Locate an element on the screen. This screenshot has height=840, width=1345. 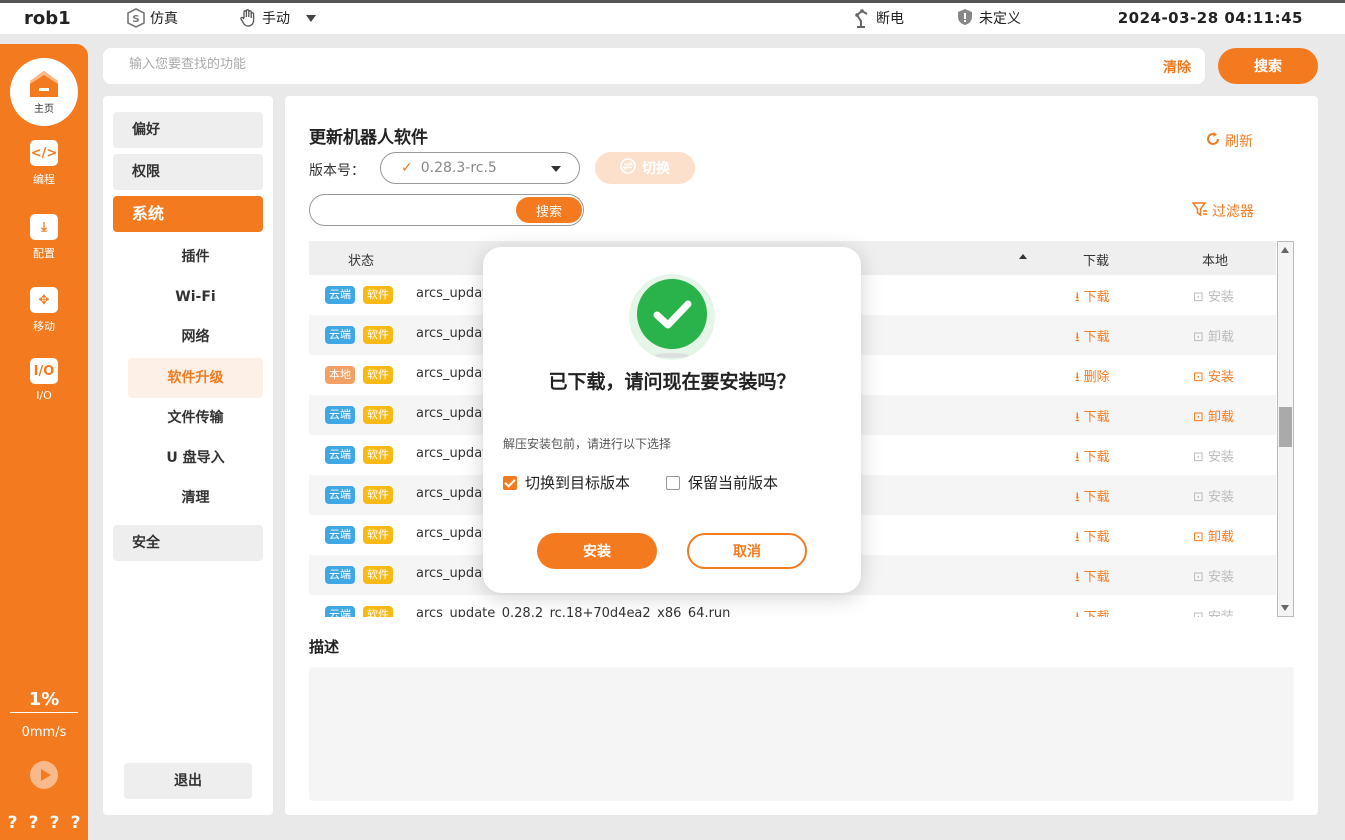
rail-item-label: 移动 is located at coordinates (44, 326).